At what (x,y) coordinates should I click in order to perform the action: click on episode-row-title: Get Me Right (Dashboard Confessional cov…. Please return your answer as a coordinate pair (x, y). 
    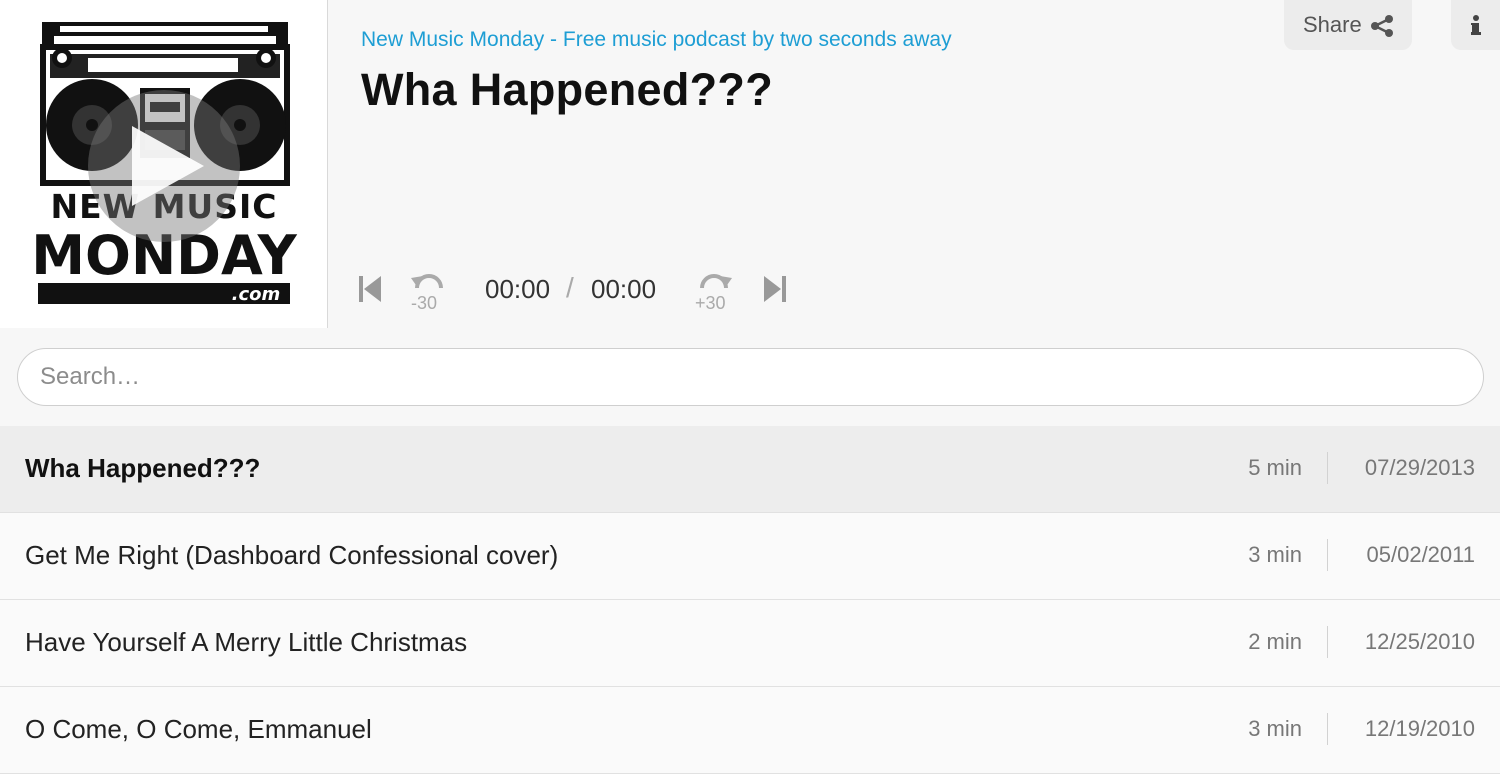
    Looking at the image, I should click on (292, 555).